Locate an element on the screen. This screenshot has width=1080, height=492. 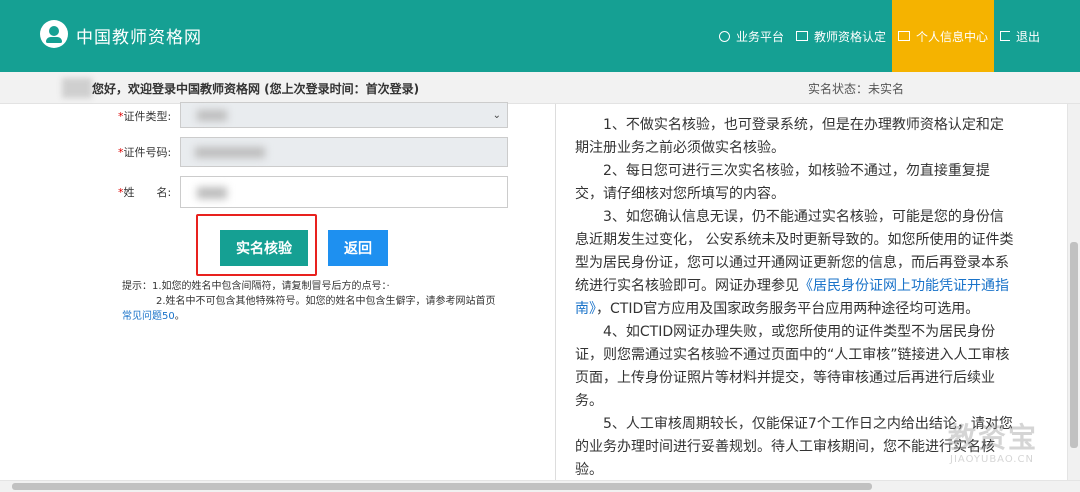
tip-line-2: 2.姓名中不可包含其他特殊符号。如您的姓名中包含生僻字，请参考网站首页 is located at coordinates (326, 301).